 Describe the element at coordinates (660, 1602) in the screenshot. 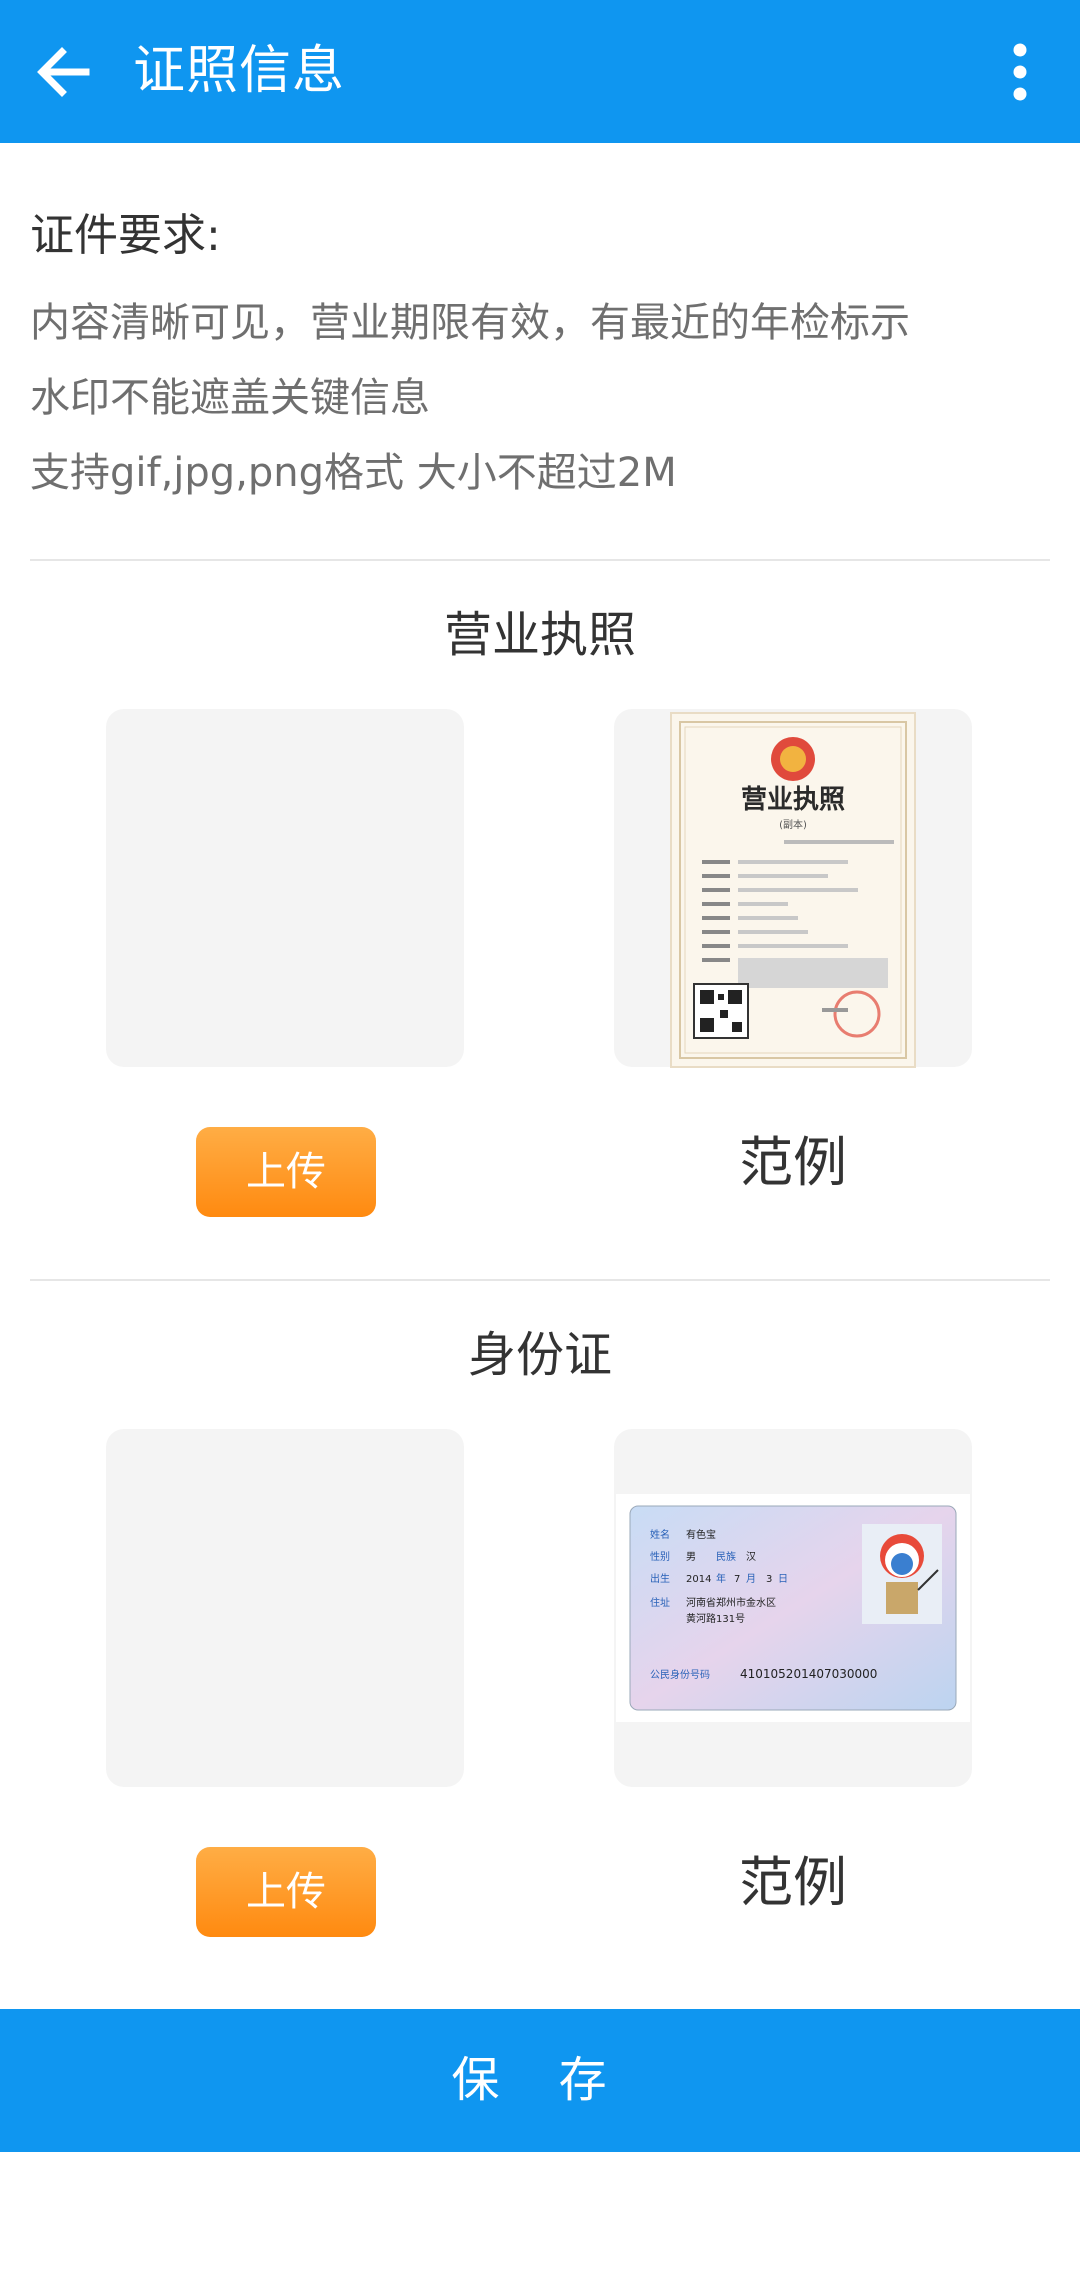

I see `id-address-label: 住址` at that location.